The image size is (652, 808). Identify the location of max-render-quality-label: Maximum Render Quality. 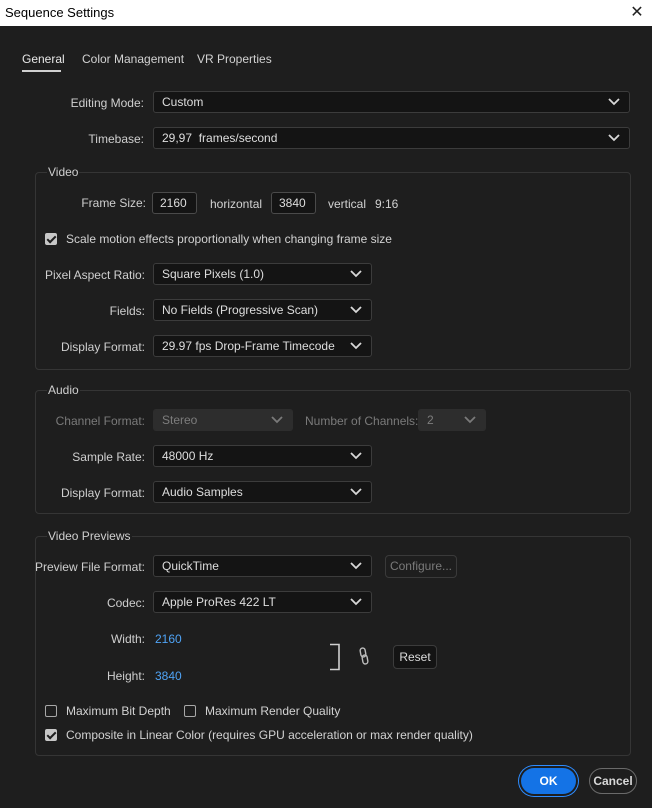
(273, 711).